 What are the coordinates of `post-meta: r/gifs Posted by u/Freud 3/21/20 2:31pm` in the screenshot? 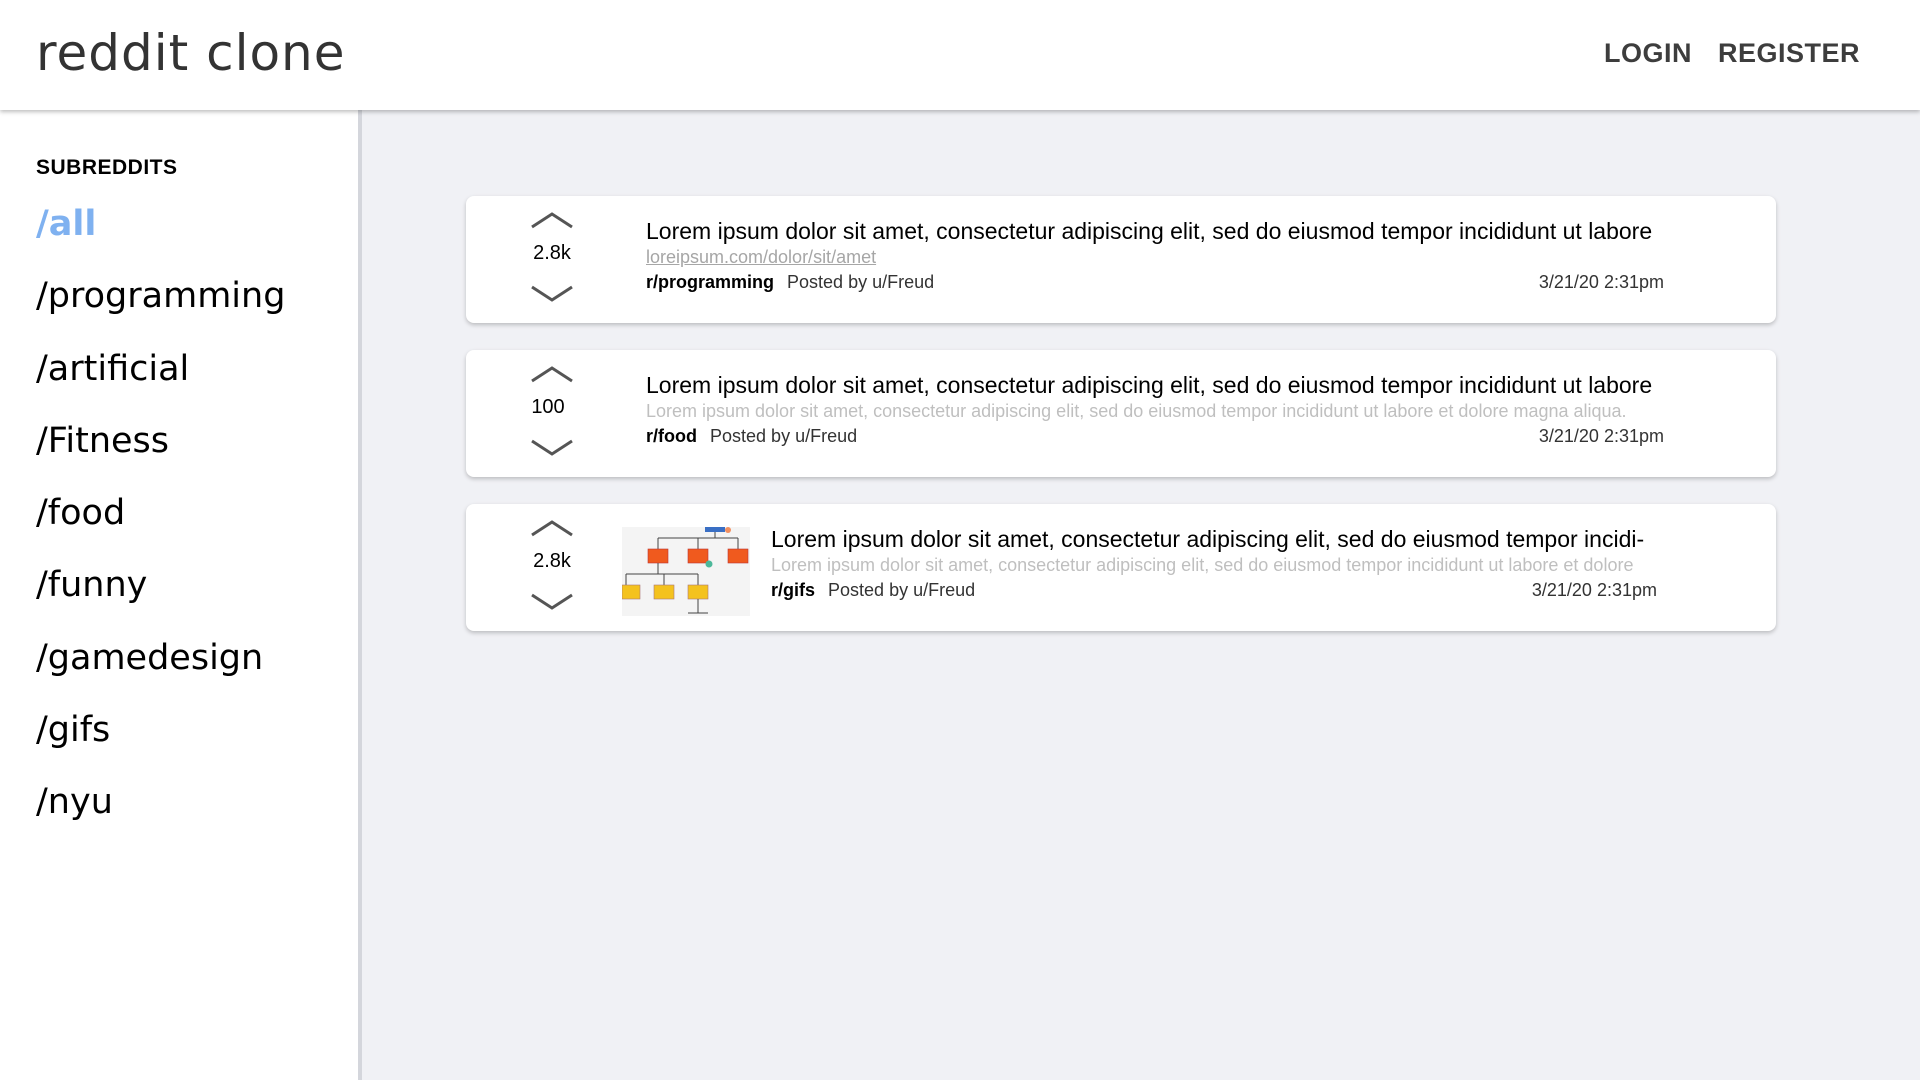 It's located at (1214, 590).